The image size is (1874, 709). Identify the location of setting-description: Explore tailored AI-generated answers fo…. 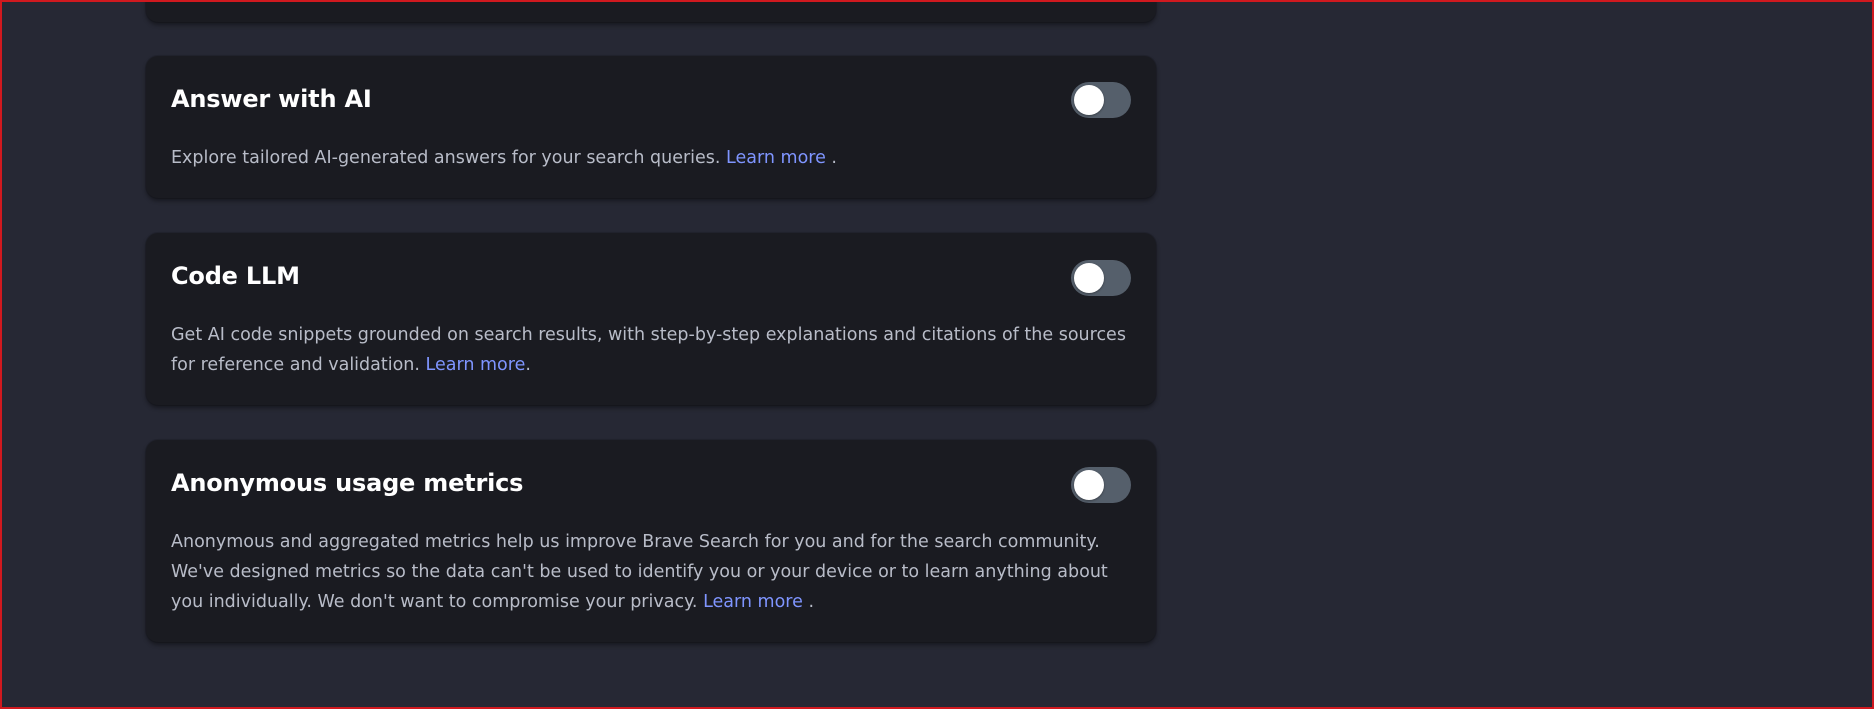
(648, 158).